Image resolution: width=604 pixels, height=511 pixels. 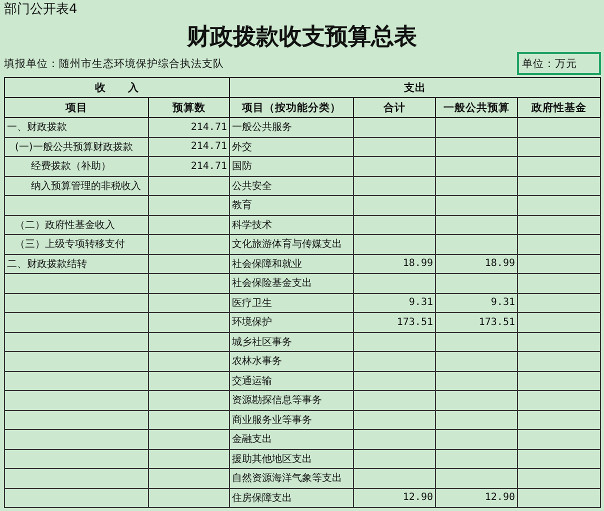 I want to click on table-cell: 援助其他地区支出, so click(x=292, y=458).